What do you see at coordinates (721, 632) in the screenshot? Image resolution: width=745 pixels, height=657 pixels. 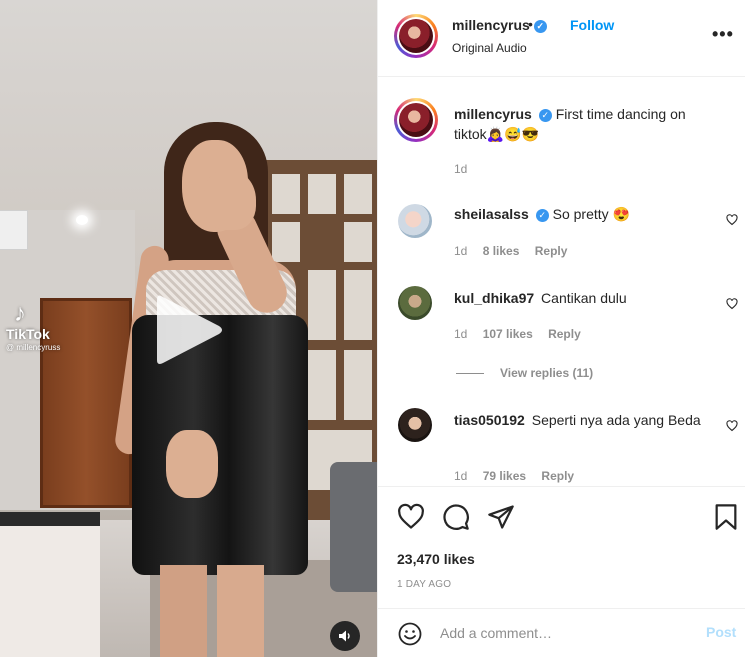 I see `post-comment-button: Post` at bounding box center [721, 632].